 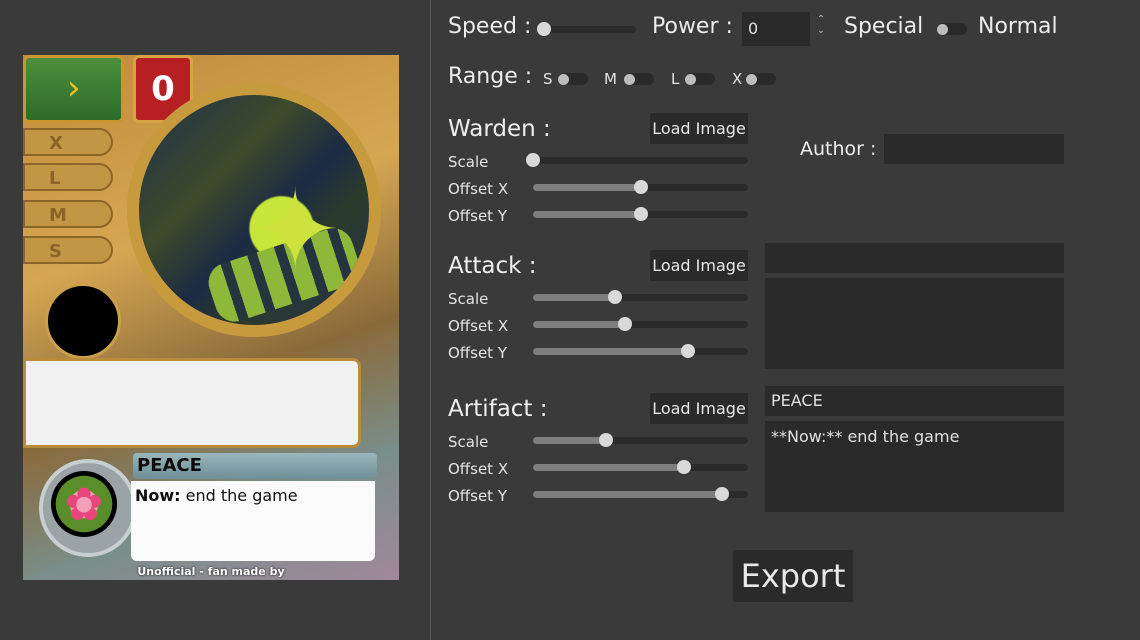 What do you see at coordinates (737, 79) in the screenshot?
I see `range-x-label: X` at bounding box center [737, 79].